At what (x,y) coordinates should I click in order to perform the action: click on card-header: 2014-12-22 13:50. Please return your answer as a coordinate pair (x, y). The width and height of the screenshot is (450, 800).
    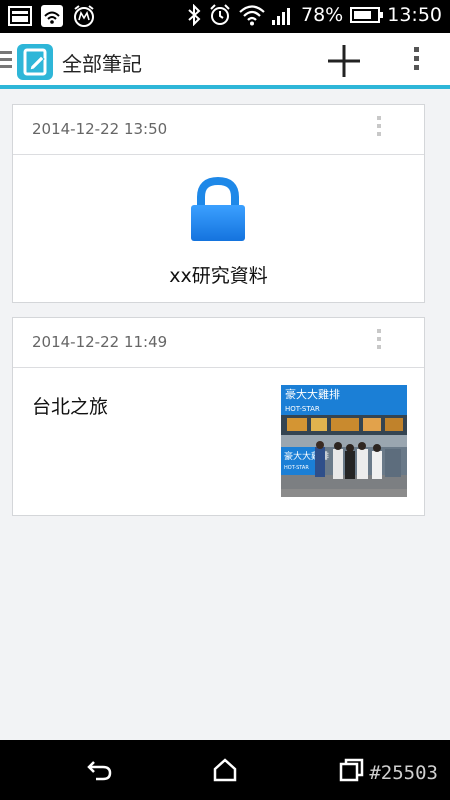
    Looking at the image, I should click on (218, 130).